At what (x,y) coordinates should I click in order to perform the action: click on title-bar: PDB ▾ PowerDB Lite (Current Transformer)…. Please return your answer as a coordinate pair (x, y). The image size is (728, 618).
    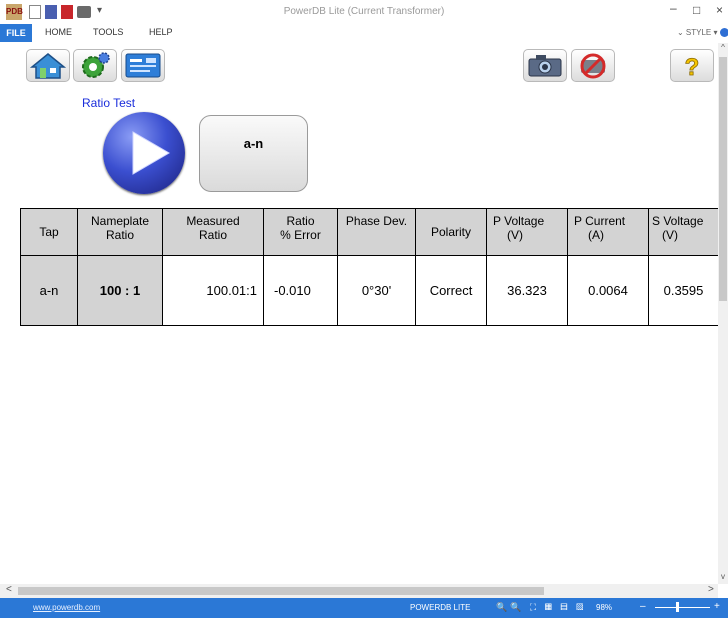
    Looking at the image, I should click on (364, 12).